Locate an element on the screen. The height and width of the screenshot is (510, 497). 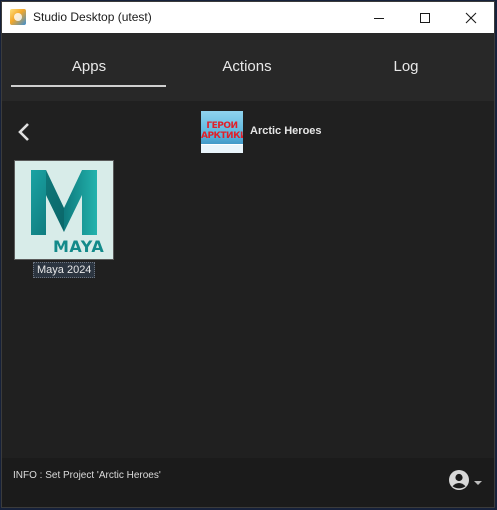
chevron-left-icon is located at coordinates (23, 132).